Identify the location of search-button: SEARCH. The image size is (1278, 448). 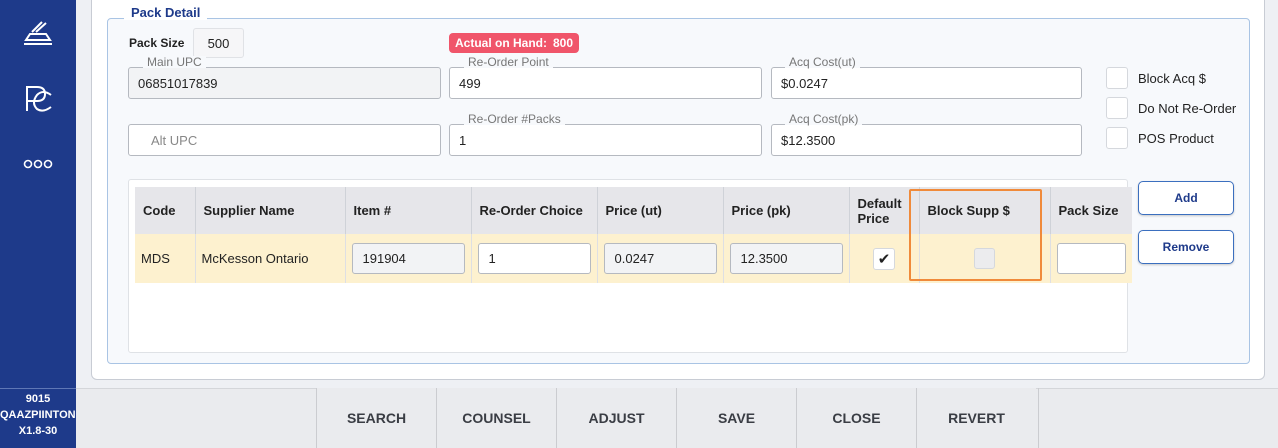
(376, 418).